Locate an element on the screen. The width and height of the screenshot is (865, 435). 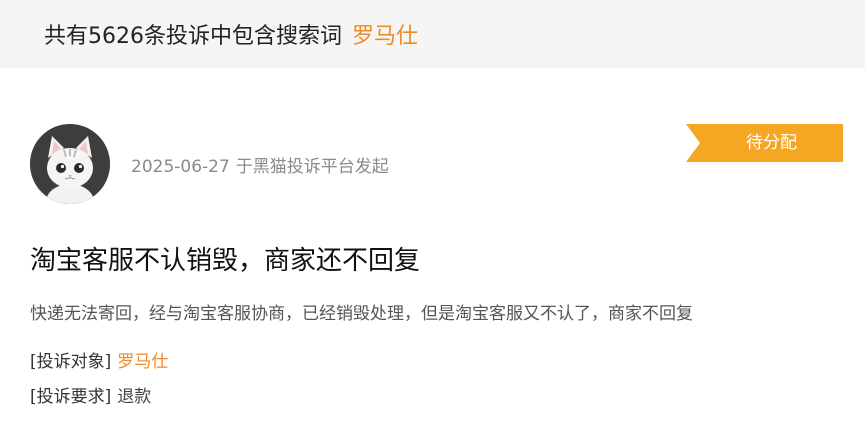
complaint-request-row: [投诉要求] 退款 is located at coordinates (90, 394).